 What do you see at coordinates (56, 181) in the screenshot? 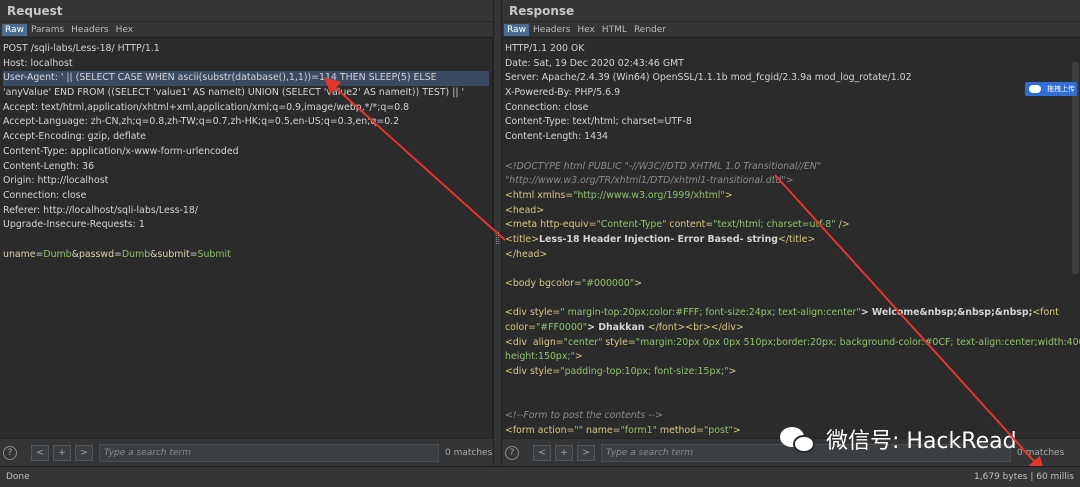
I see `request-line: Origin: http://localhost` at bounding box center [56, 181].